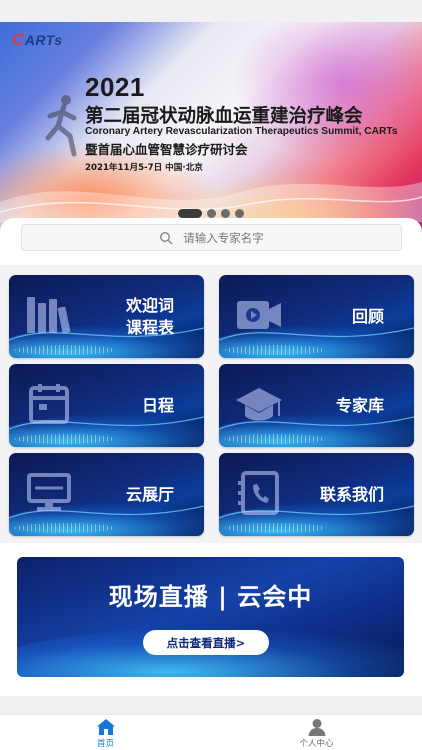 The width and height of the screenshot is (422, 750). What do you see at coordinates (105, 727) in the screenshot?
I see `home-icon` at bounding box center [105, 727].